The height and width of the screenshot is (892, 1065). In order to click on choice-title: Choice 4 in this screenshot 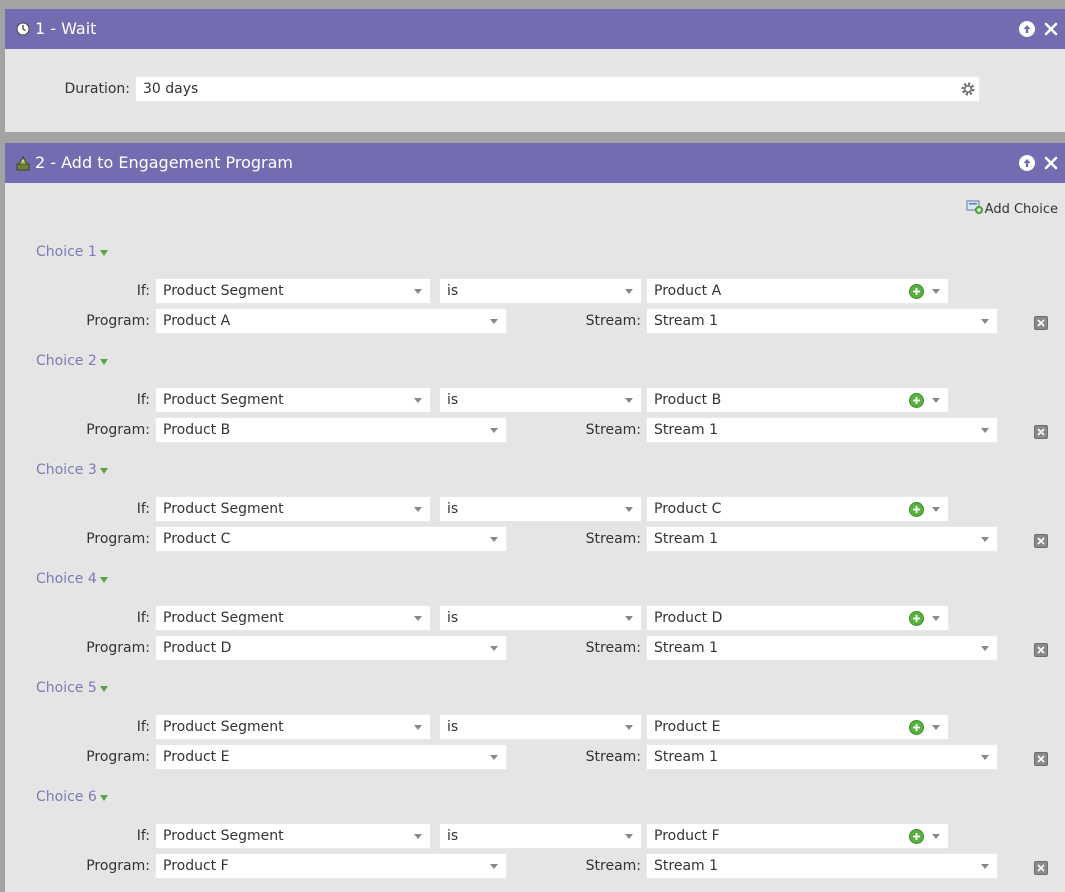, I will do `click(72, 579)`.